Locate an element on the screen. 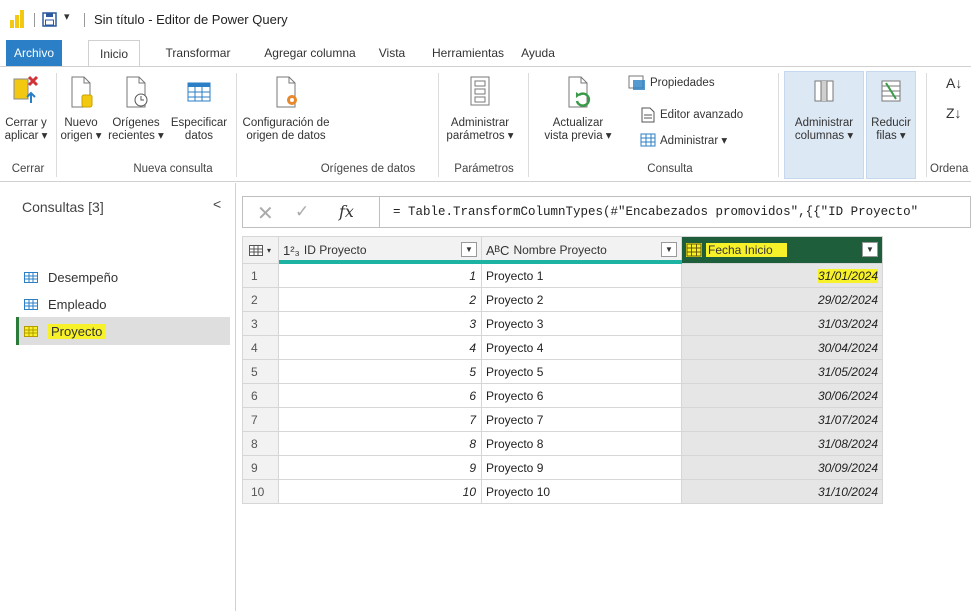 Image resolution: width=971 pixels, height=611 pixels. new-source-icon is located at coordinates (82, 92).